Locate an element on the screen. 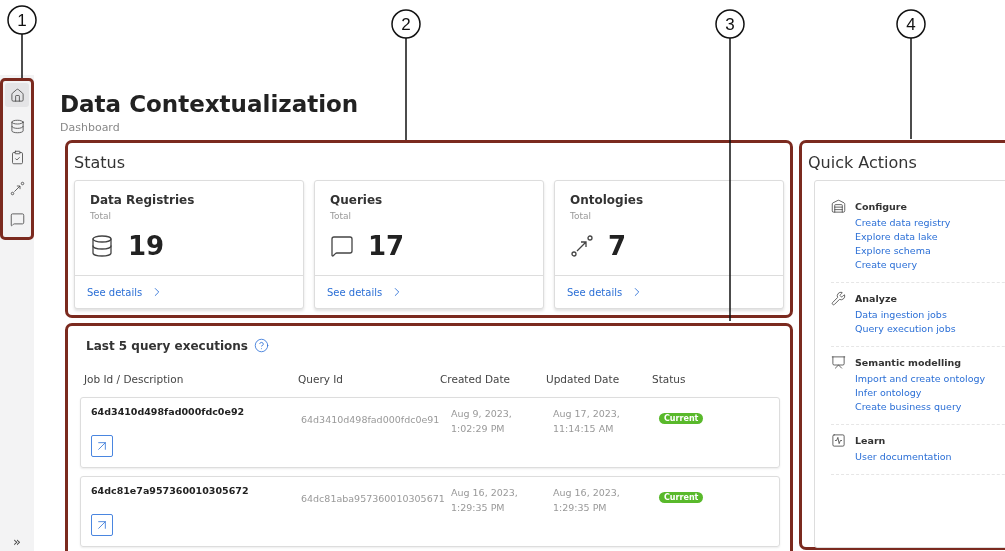 The image size is (1005, 551). column-header: Status is located at coordinates (669, 379).